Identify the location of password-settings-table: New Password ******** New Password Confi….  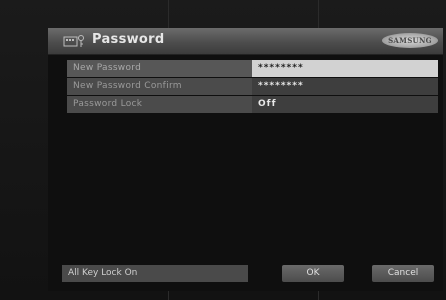
(252, 87).